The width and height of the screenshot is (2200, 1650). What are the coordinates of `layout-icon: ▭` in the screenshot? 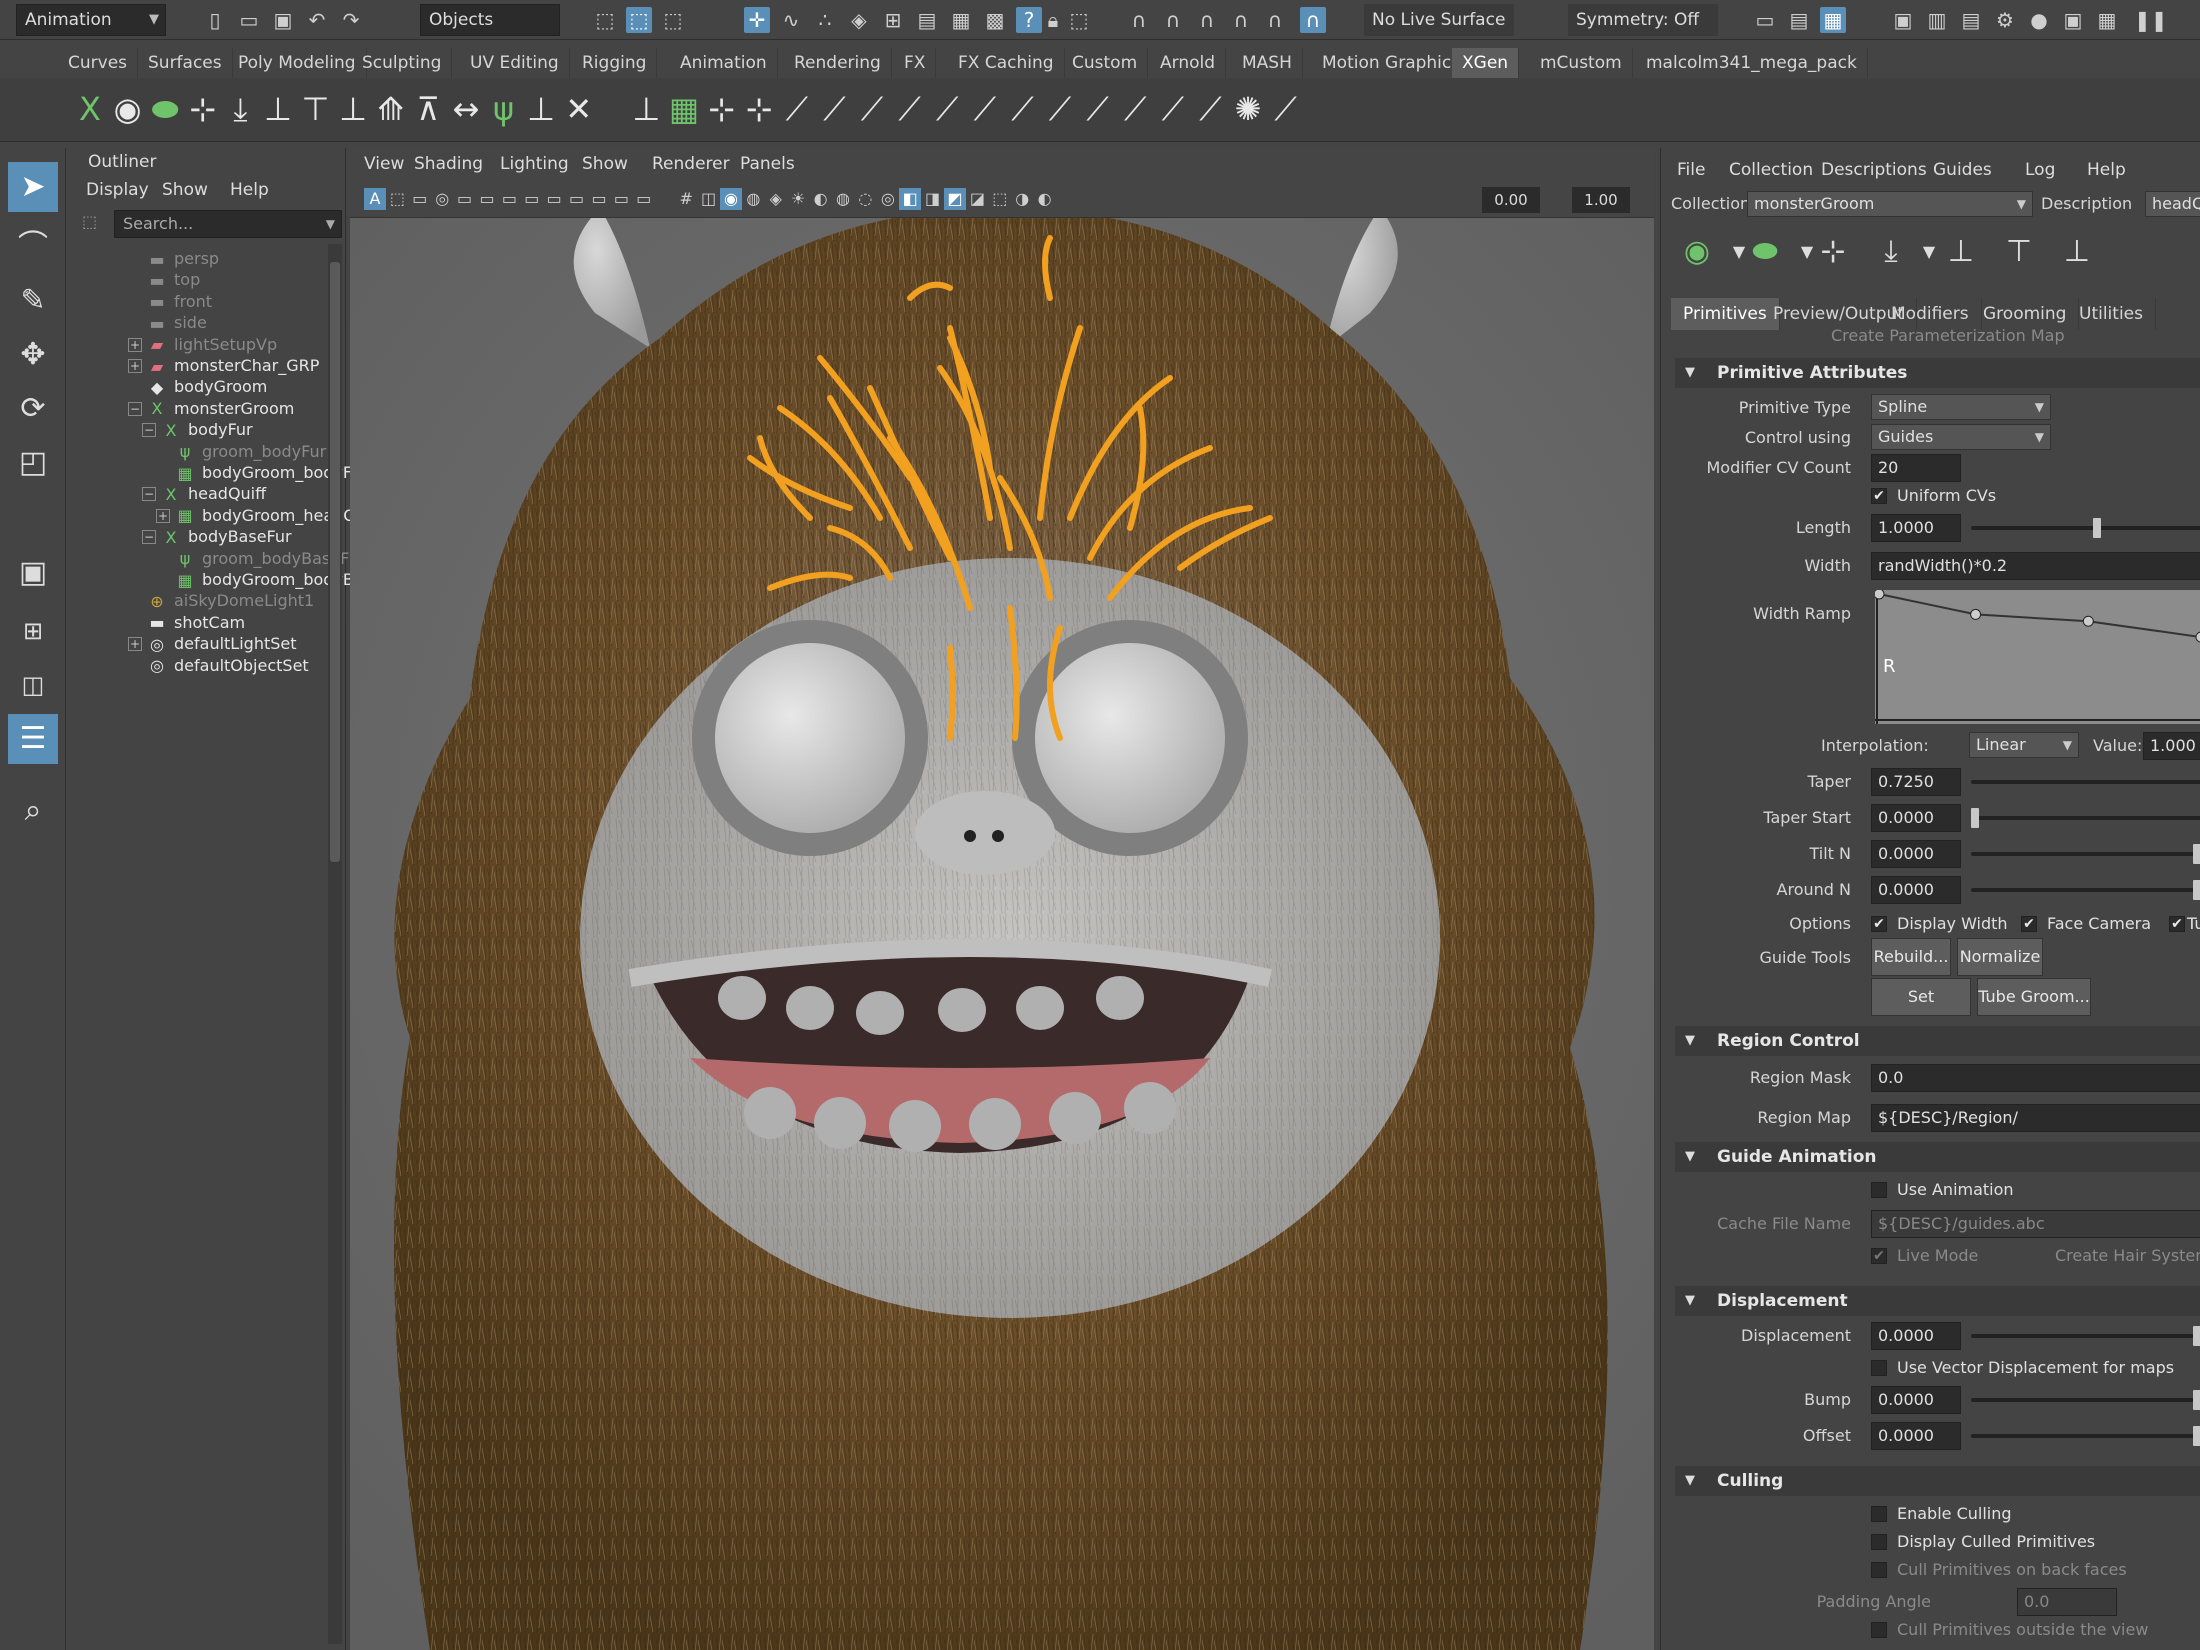 It's located at (1765, 20).